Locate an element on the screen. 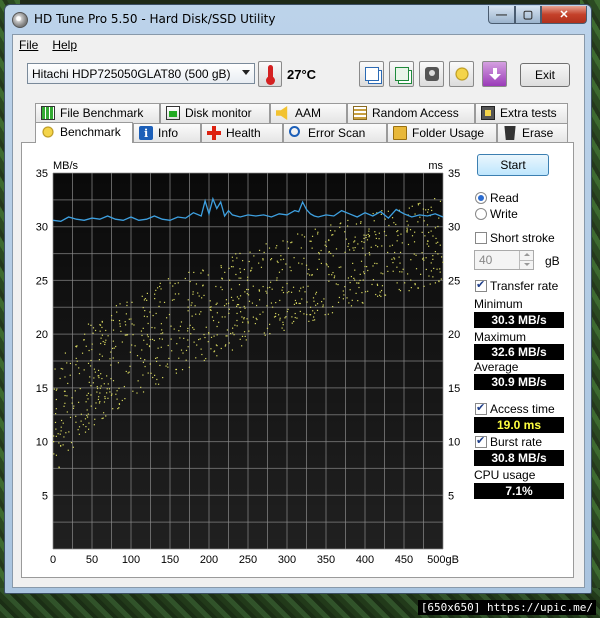 This screenshot has width=600, height=618. y-left-tick-label: 5 is located at coordinates (45, 496).